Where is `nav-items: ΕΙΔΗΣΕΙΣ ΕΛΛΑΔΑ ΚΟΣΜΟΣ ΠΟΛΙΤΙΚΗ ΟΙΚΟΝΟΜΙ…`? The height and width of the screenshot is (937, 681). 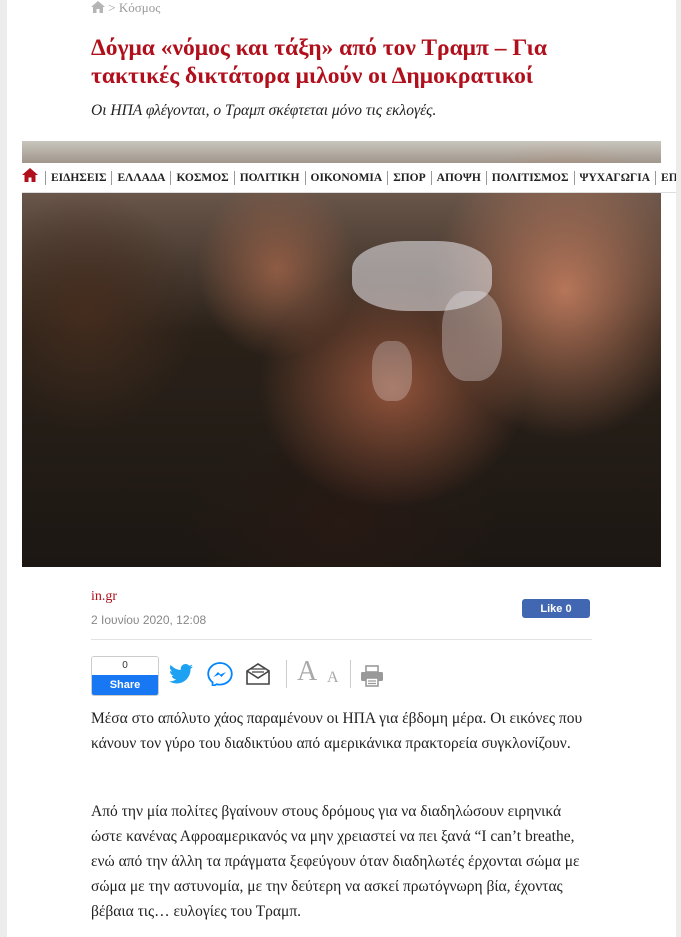
nav-items: ΕΙΔΗΣΕΙΣ ΕΛΛΑΔΑ ΚΟΣΜΟΣ ΠΟΛΙΤΙΚΗ ΟΙΚΟΝΟΜΙ… is located at coordinates (360, 177).